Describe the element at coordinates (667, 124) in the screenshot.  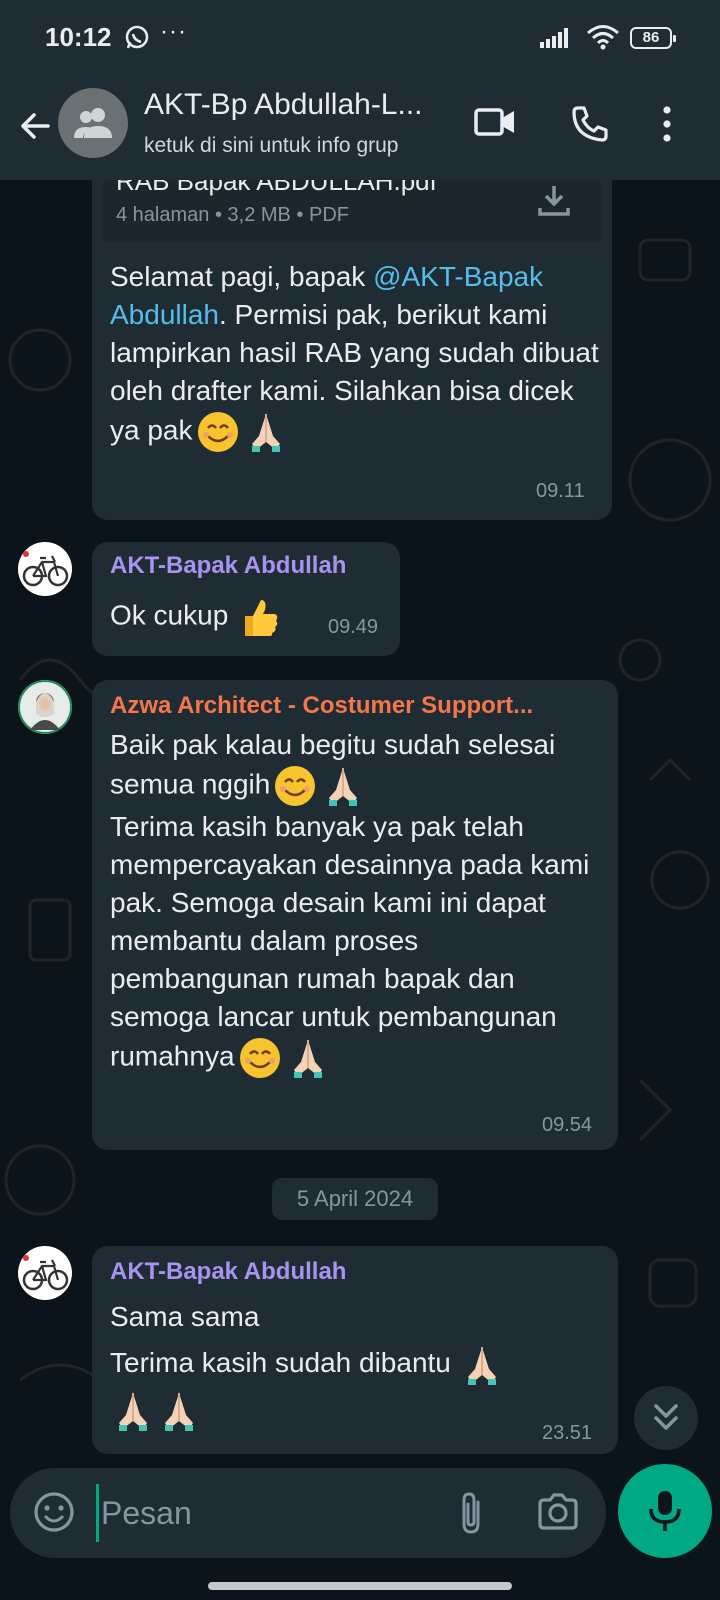
I see `more-vert-icon` at that location.